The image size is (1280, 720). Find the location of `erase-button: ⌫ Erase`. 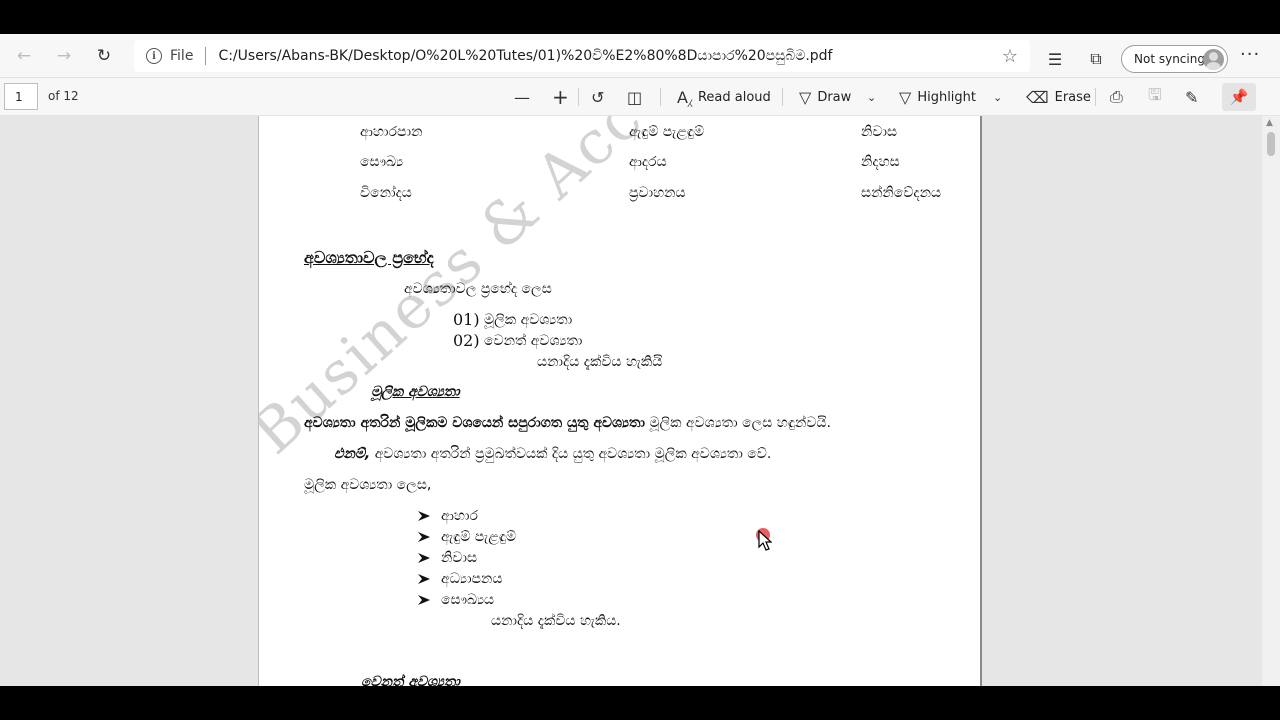

erase-button: ⌫ Erase is located at coordinates (1058, 97).